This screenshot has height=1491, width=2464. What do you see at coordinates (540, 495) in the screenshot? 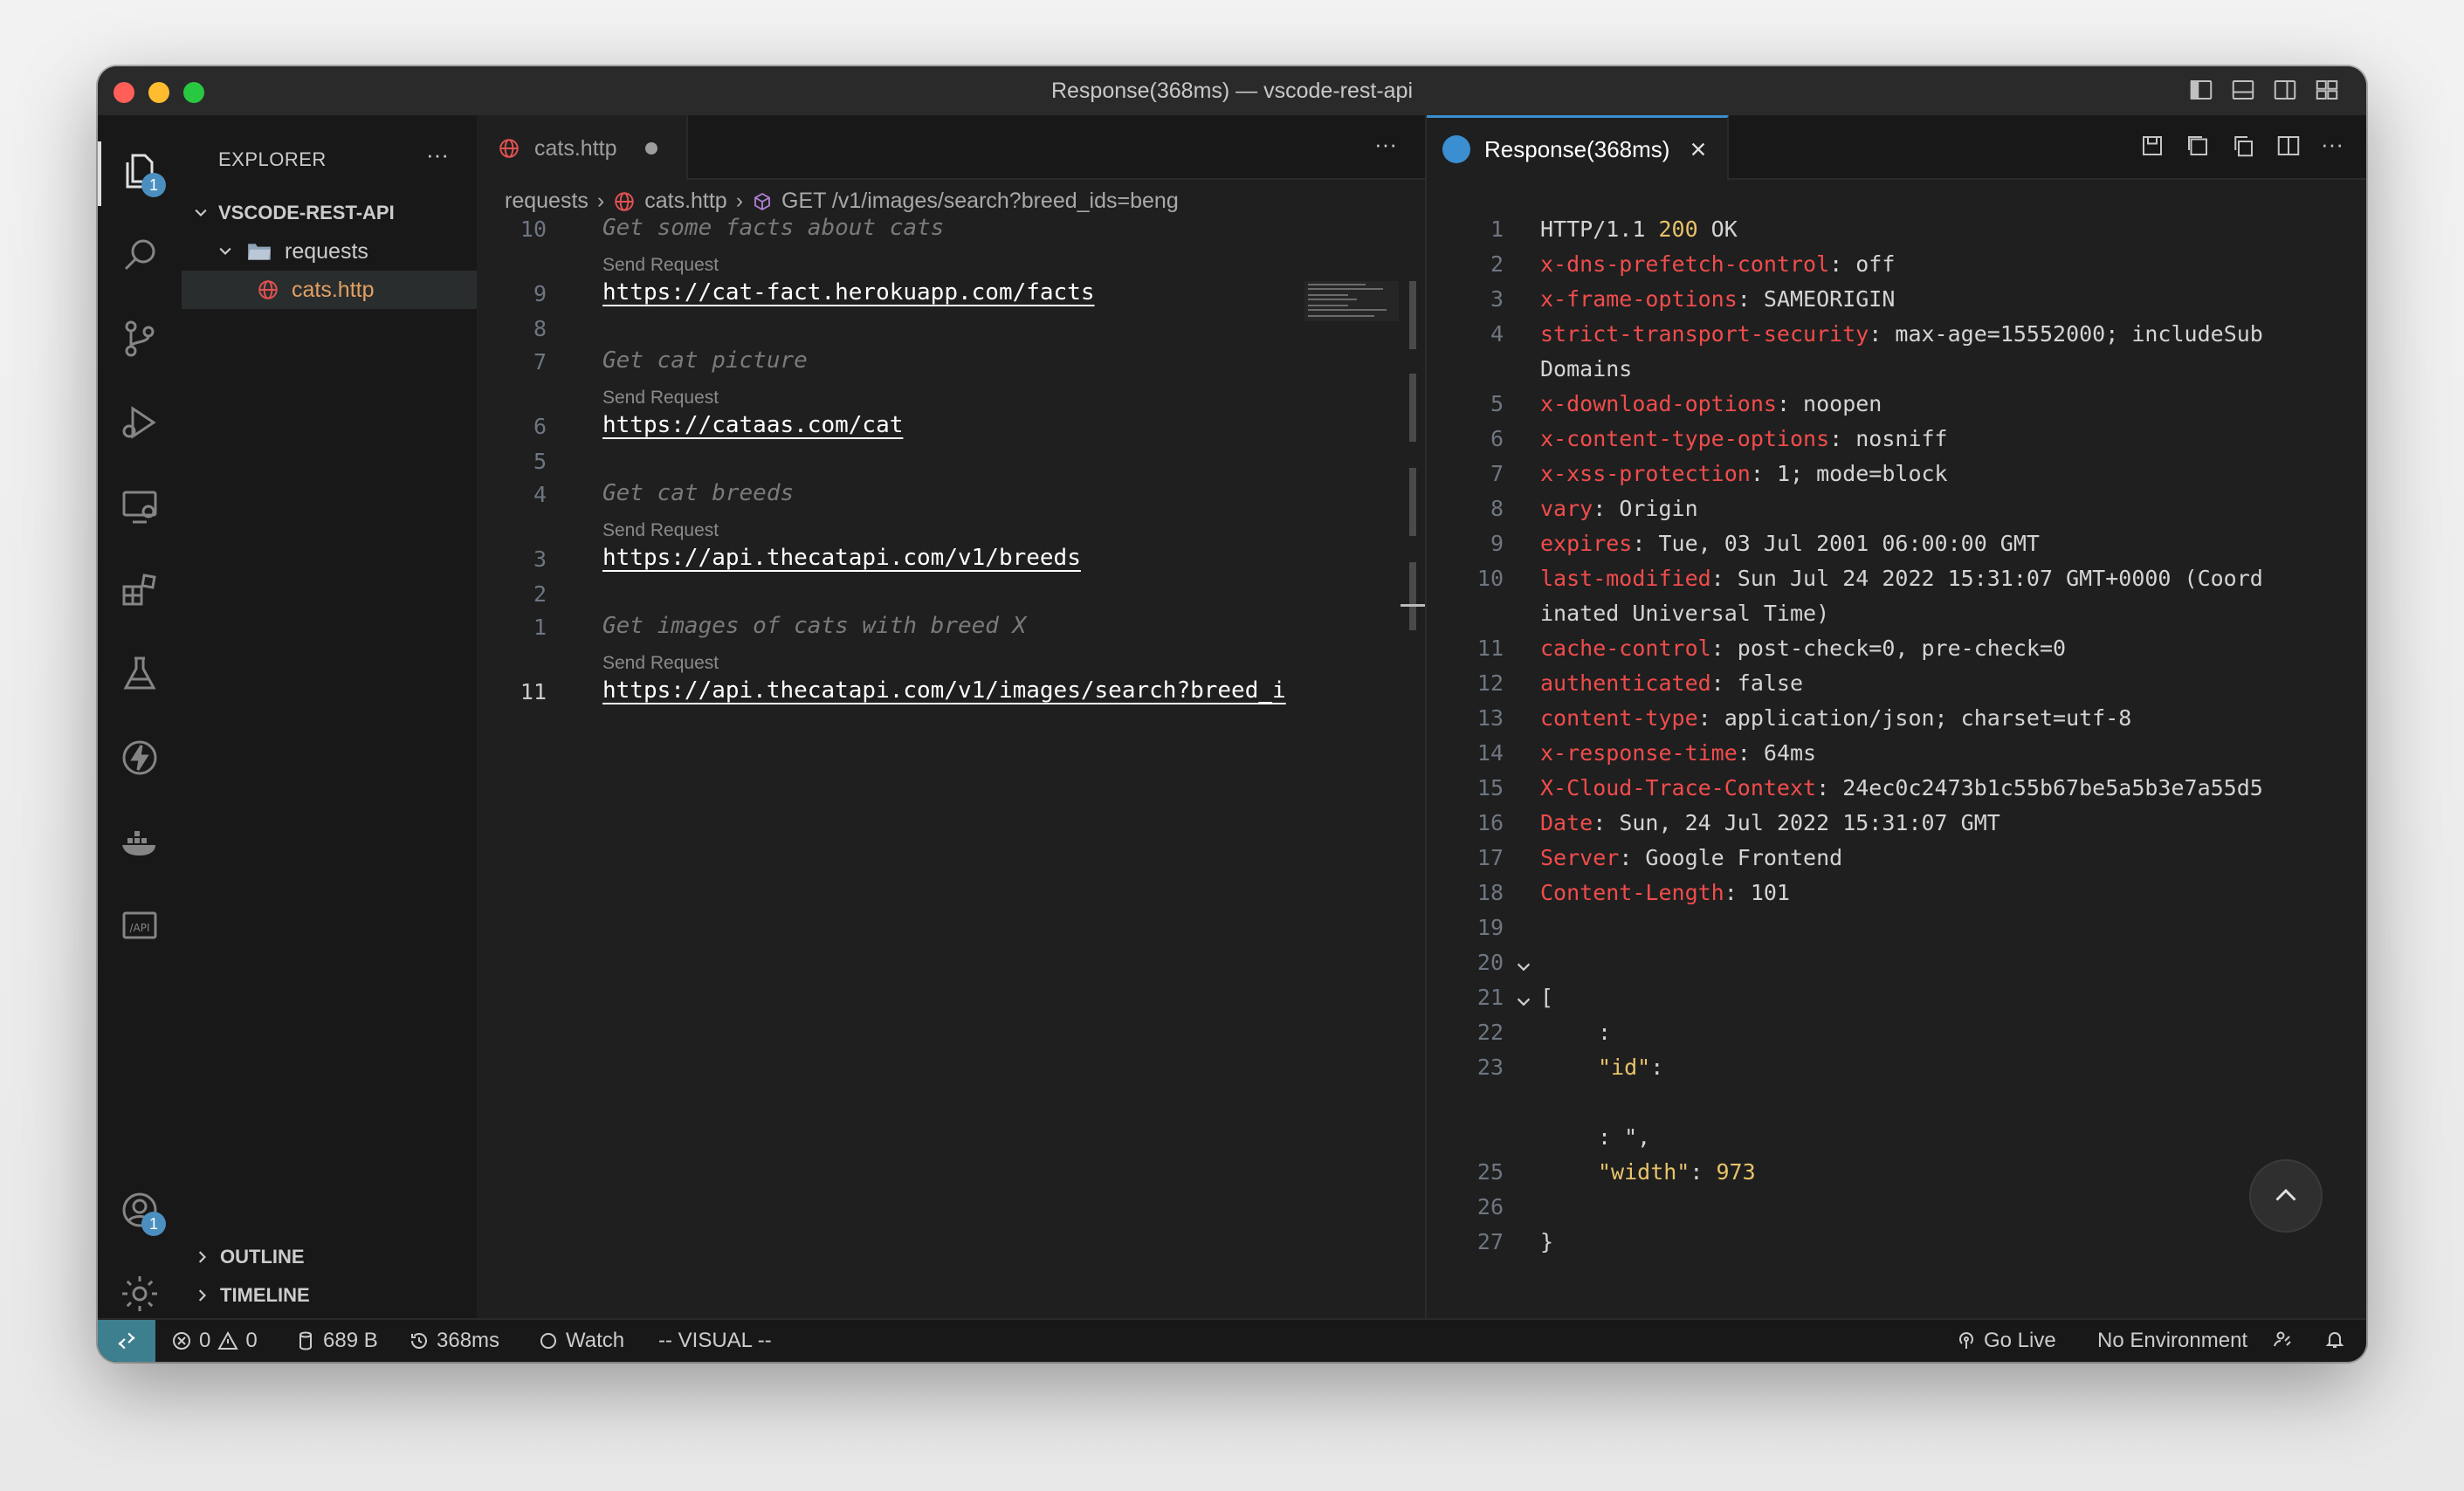
I see `line-number: 4` at bounding box center [540, 495].